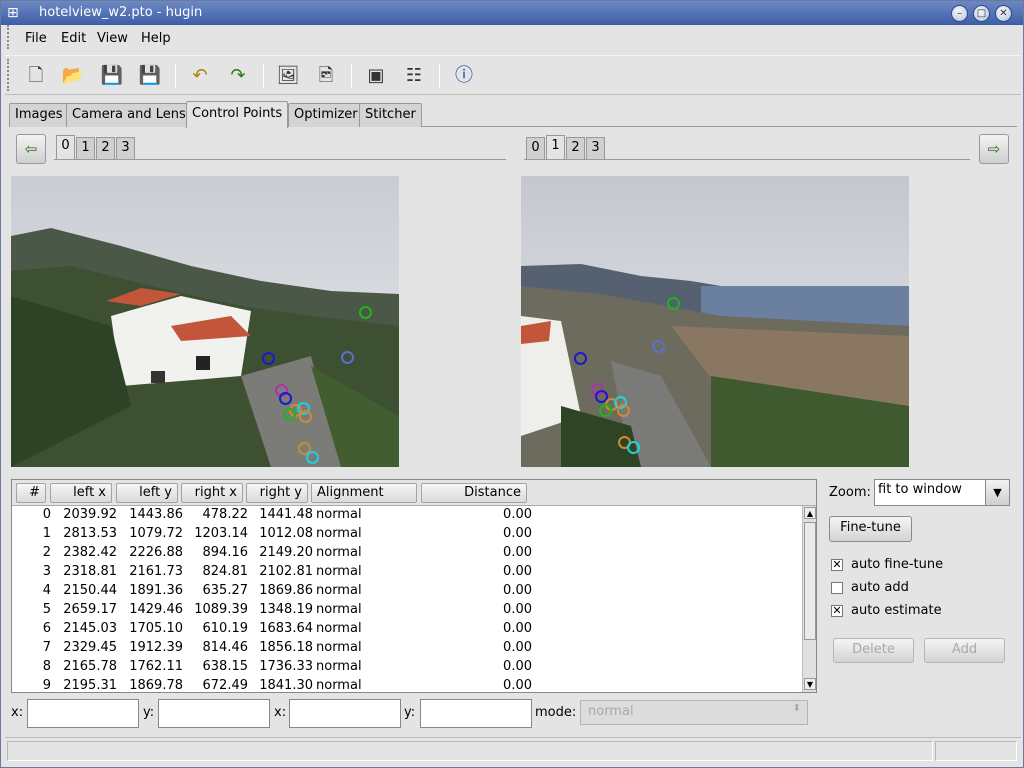  What do you see at coordinates (288, 76) in the screenshot?
I see `add-image-icon: 🖼` at bounding box center [288, 76].